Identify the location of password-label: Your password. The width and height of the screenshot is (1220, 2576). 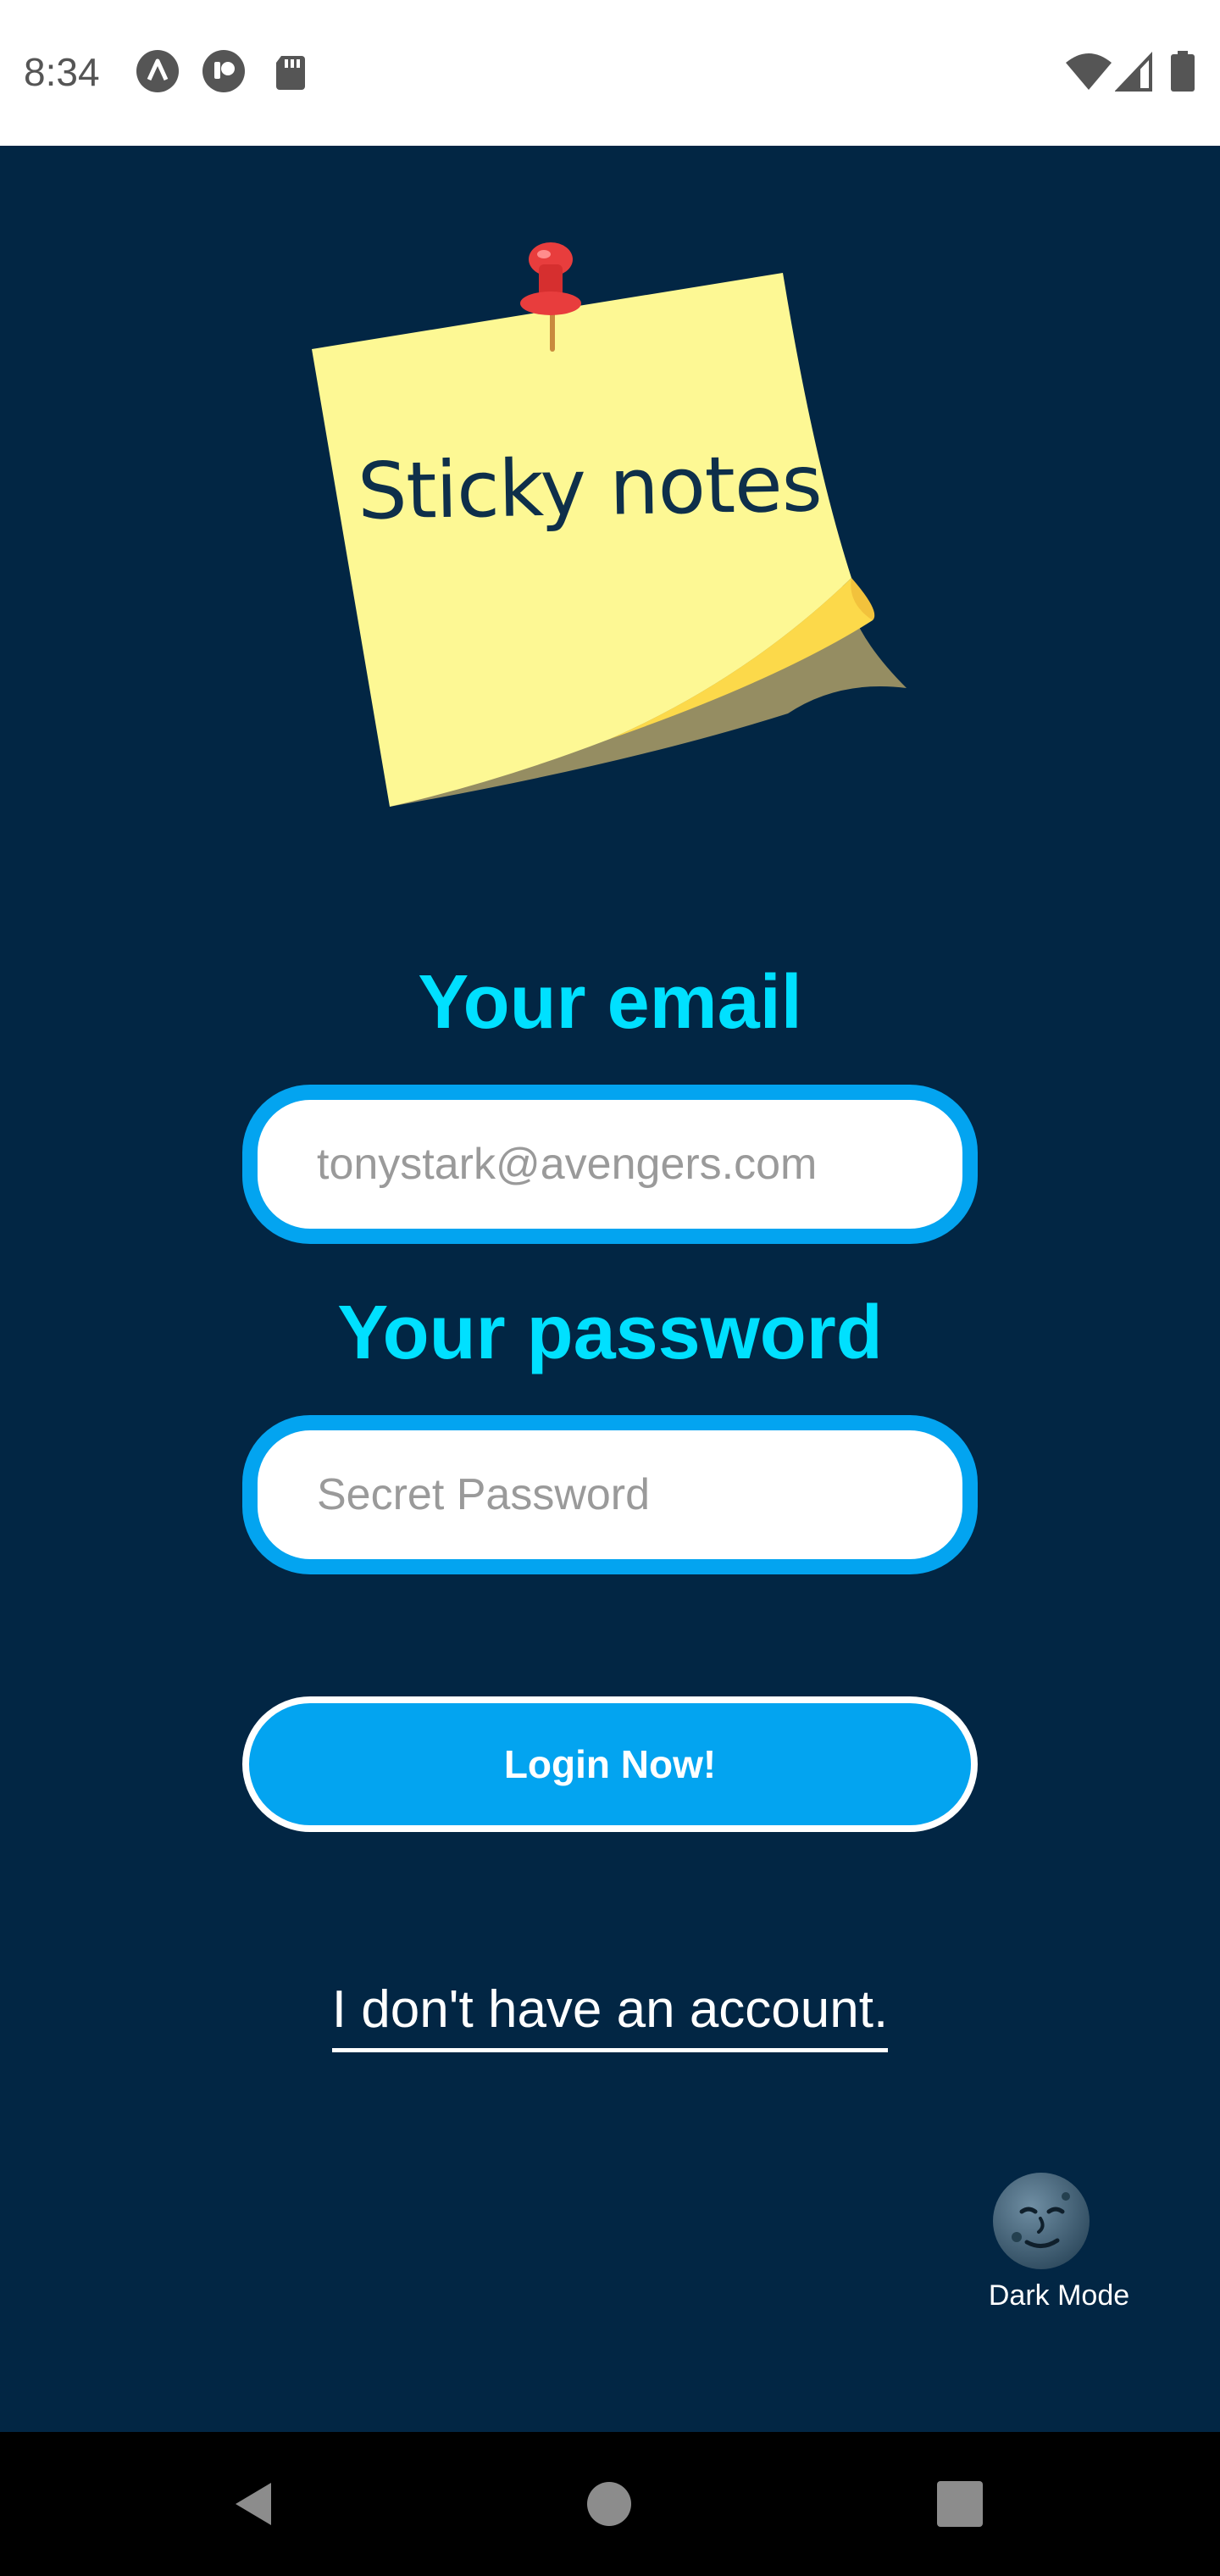
(610, 1333).